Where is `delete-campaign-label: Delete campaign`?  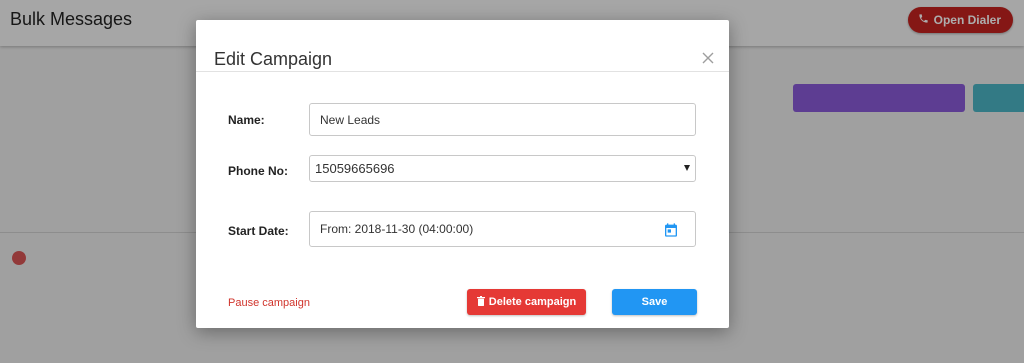
delete-campaign-label: Delete campaign is located at coordinates (532, 302).